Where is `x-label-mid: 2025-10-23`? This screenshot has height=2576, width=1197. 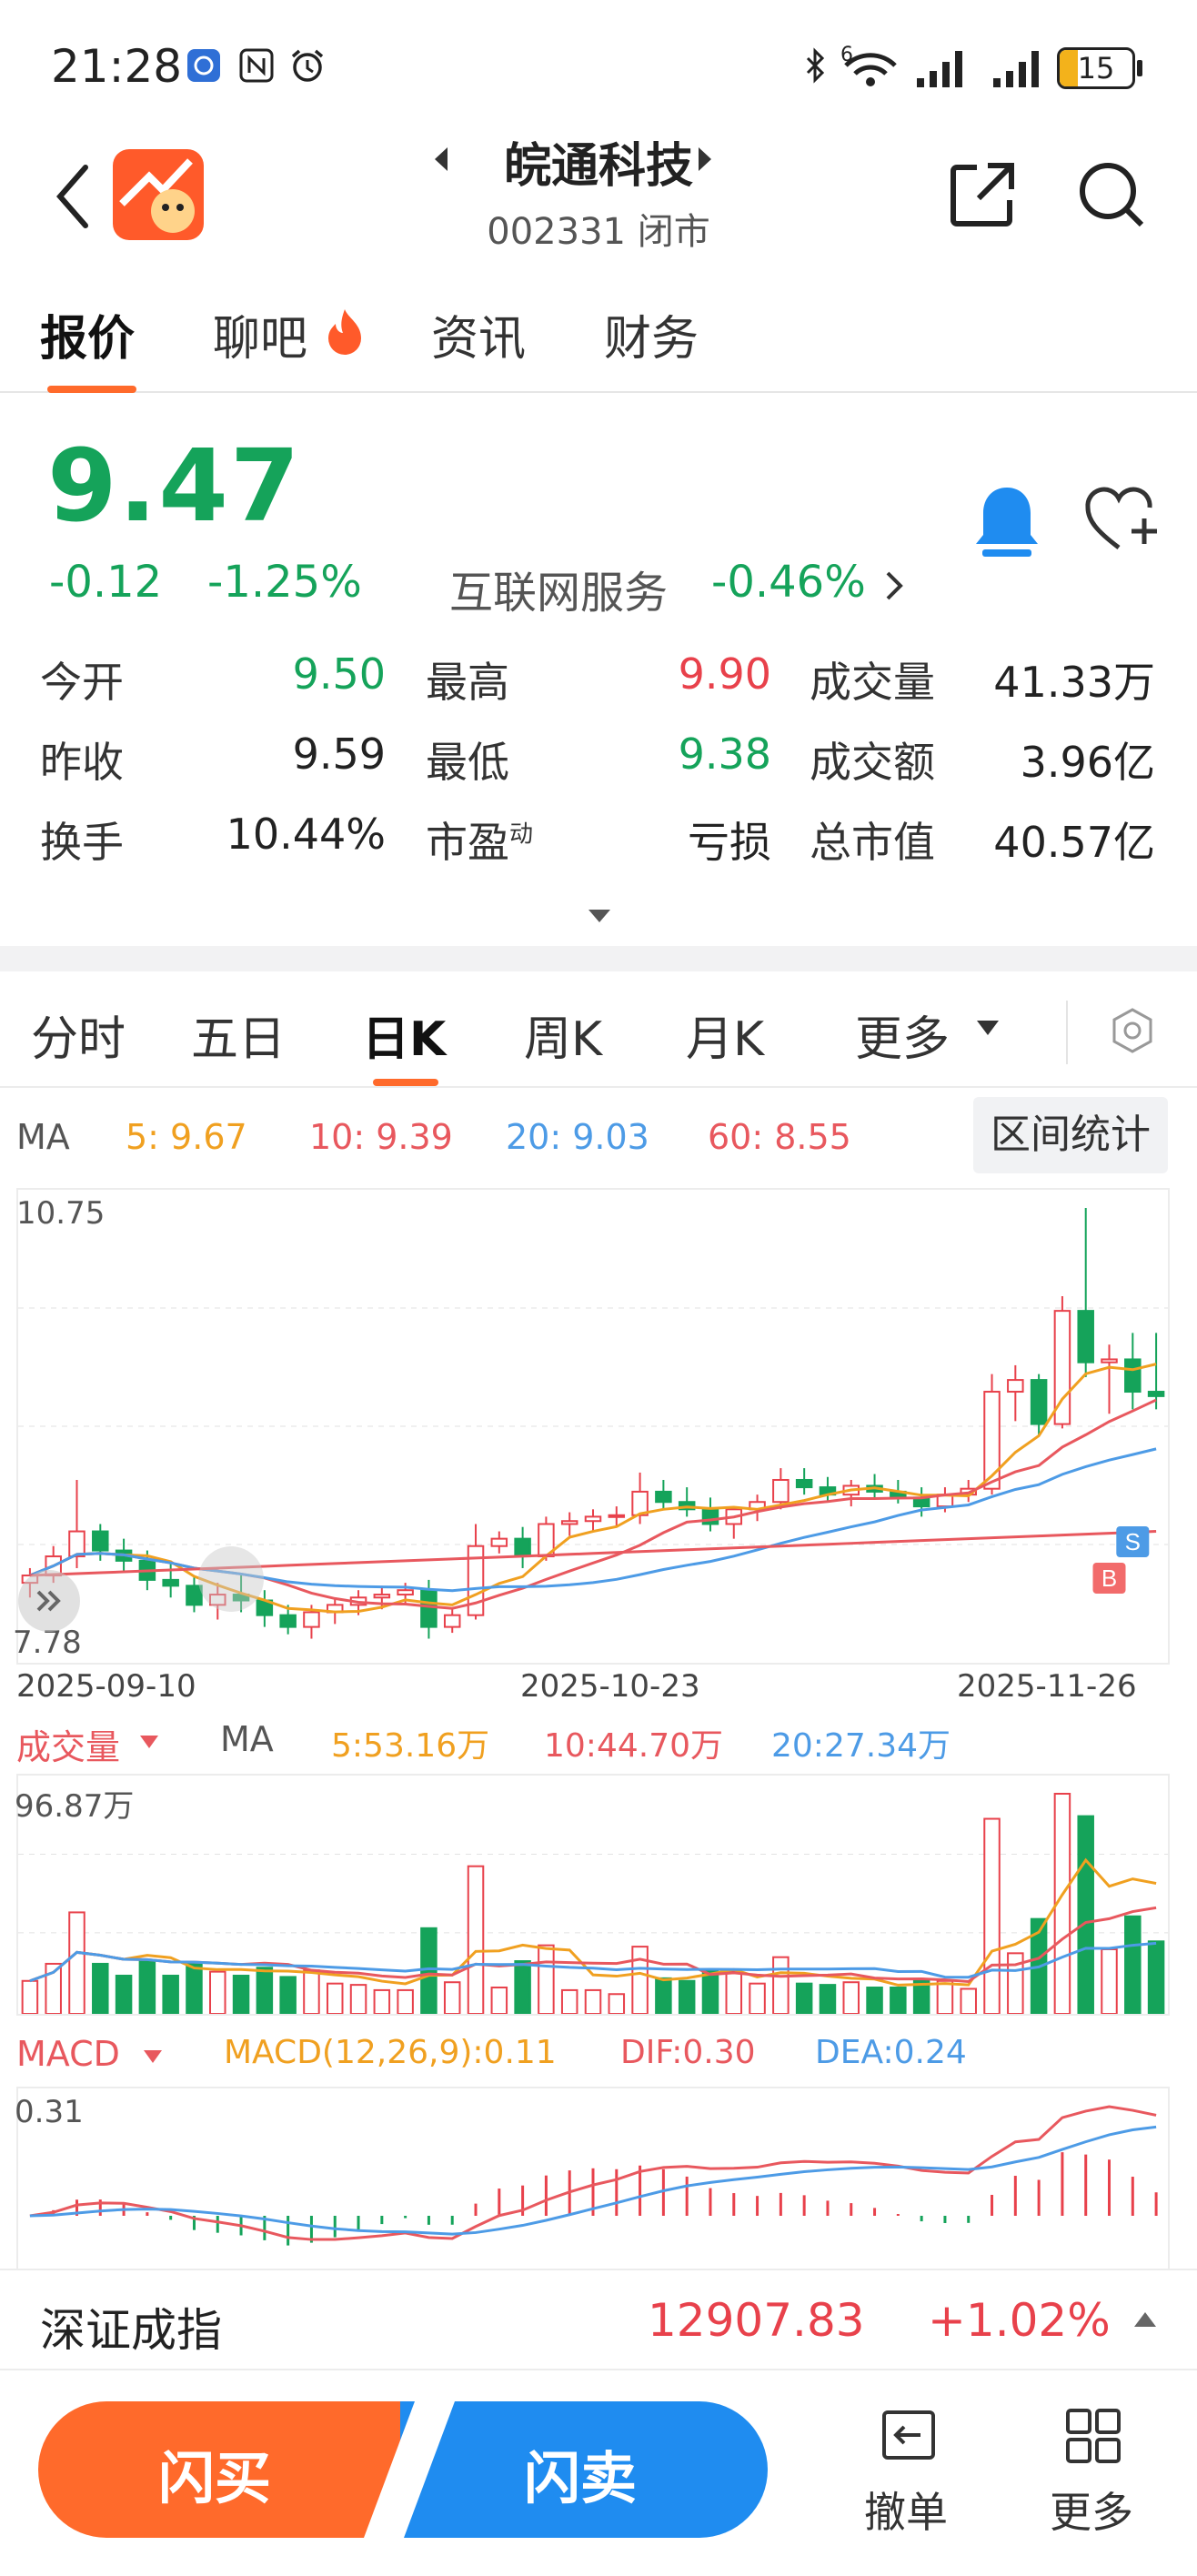
x-label-mid: 2025-10-23 is located at coordinates (610, 1686).